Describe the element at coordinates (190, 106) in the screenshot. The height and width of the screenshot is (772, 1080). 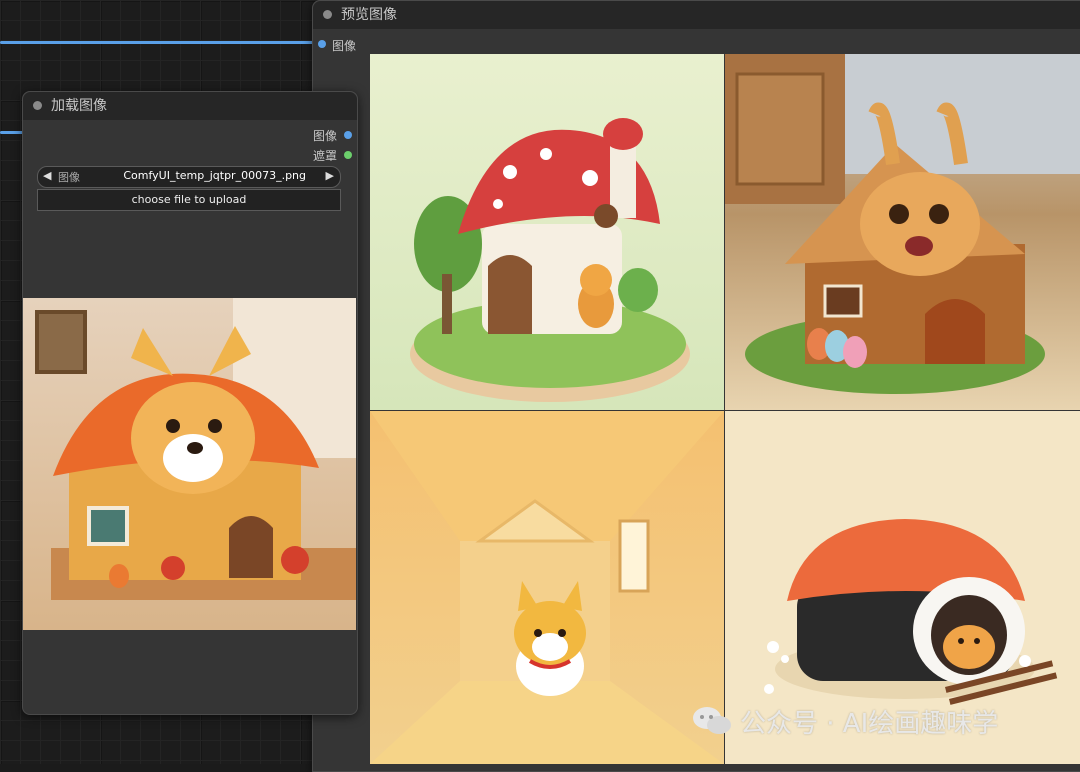
I see `load-node-title-bar: 加载图像` at that location.